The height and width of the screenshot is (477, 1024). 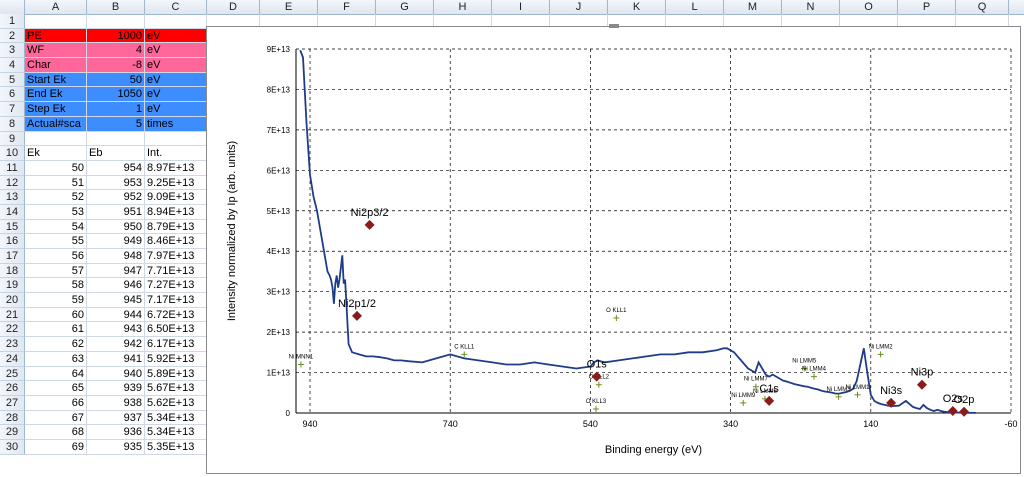 I want to click on cell-b27: 938, so click(x=116, y=403).